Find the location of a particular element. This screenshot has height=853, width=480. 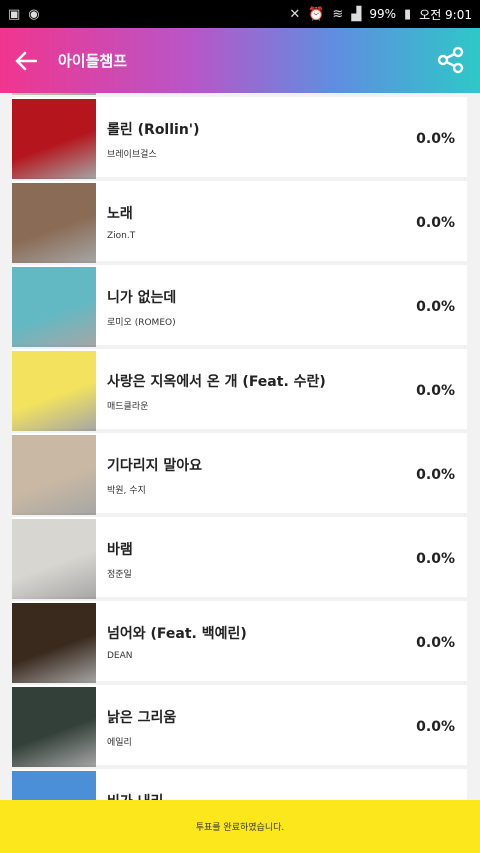

song-row: 바램정준일 0.0% is located at coordinates (239, 559).